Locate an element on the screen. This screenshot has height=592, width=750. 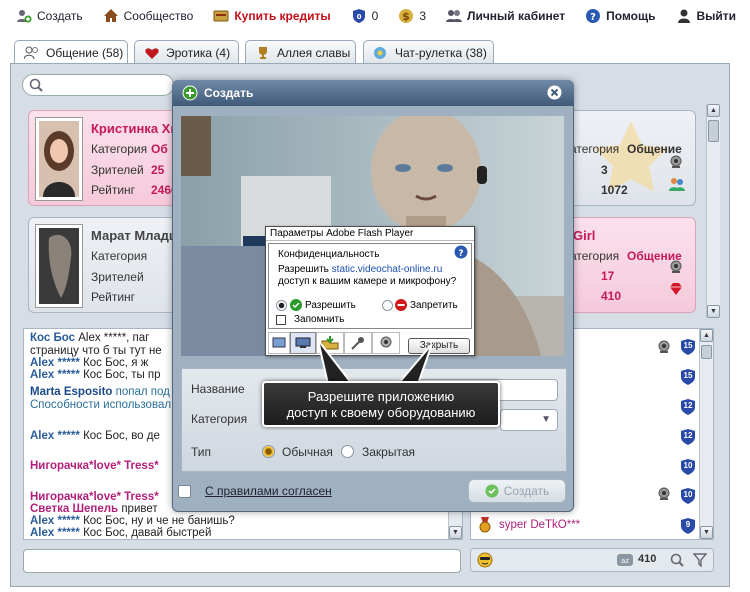
ruby-icon is located at coordinates (676, 290).